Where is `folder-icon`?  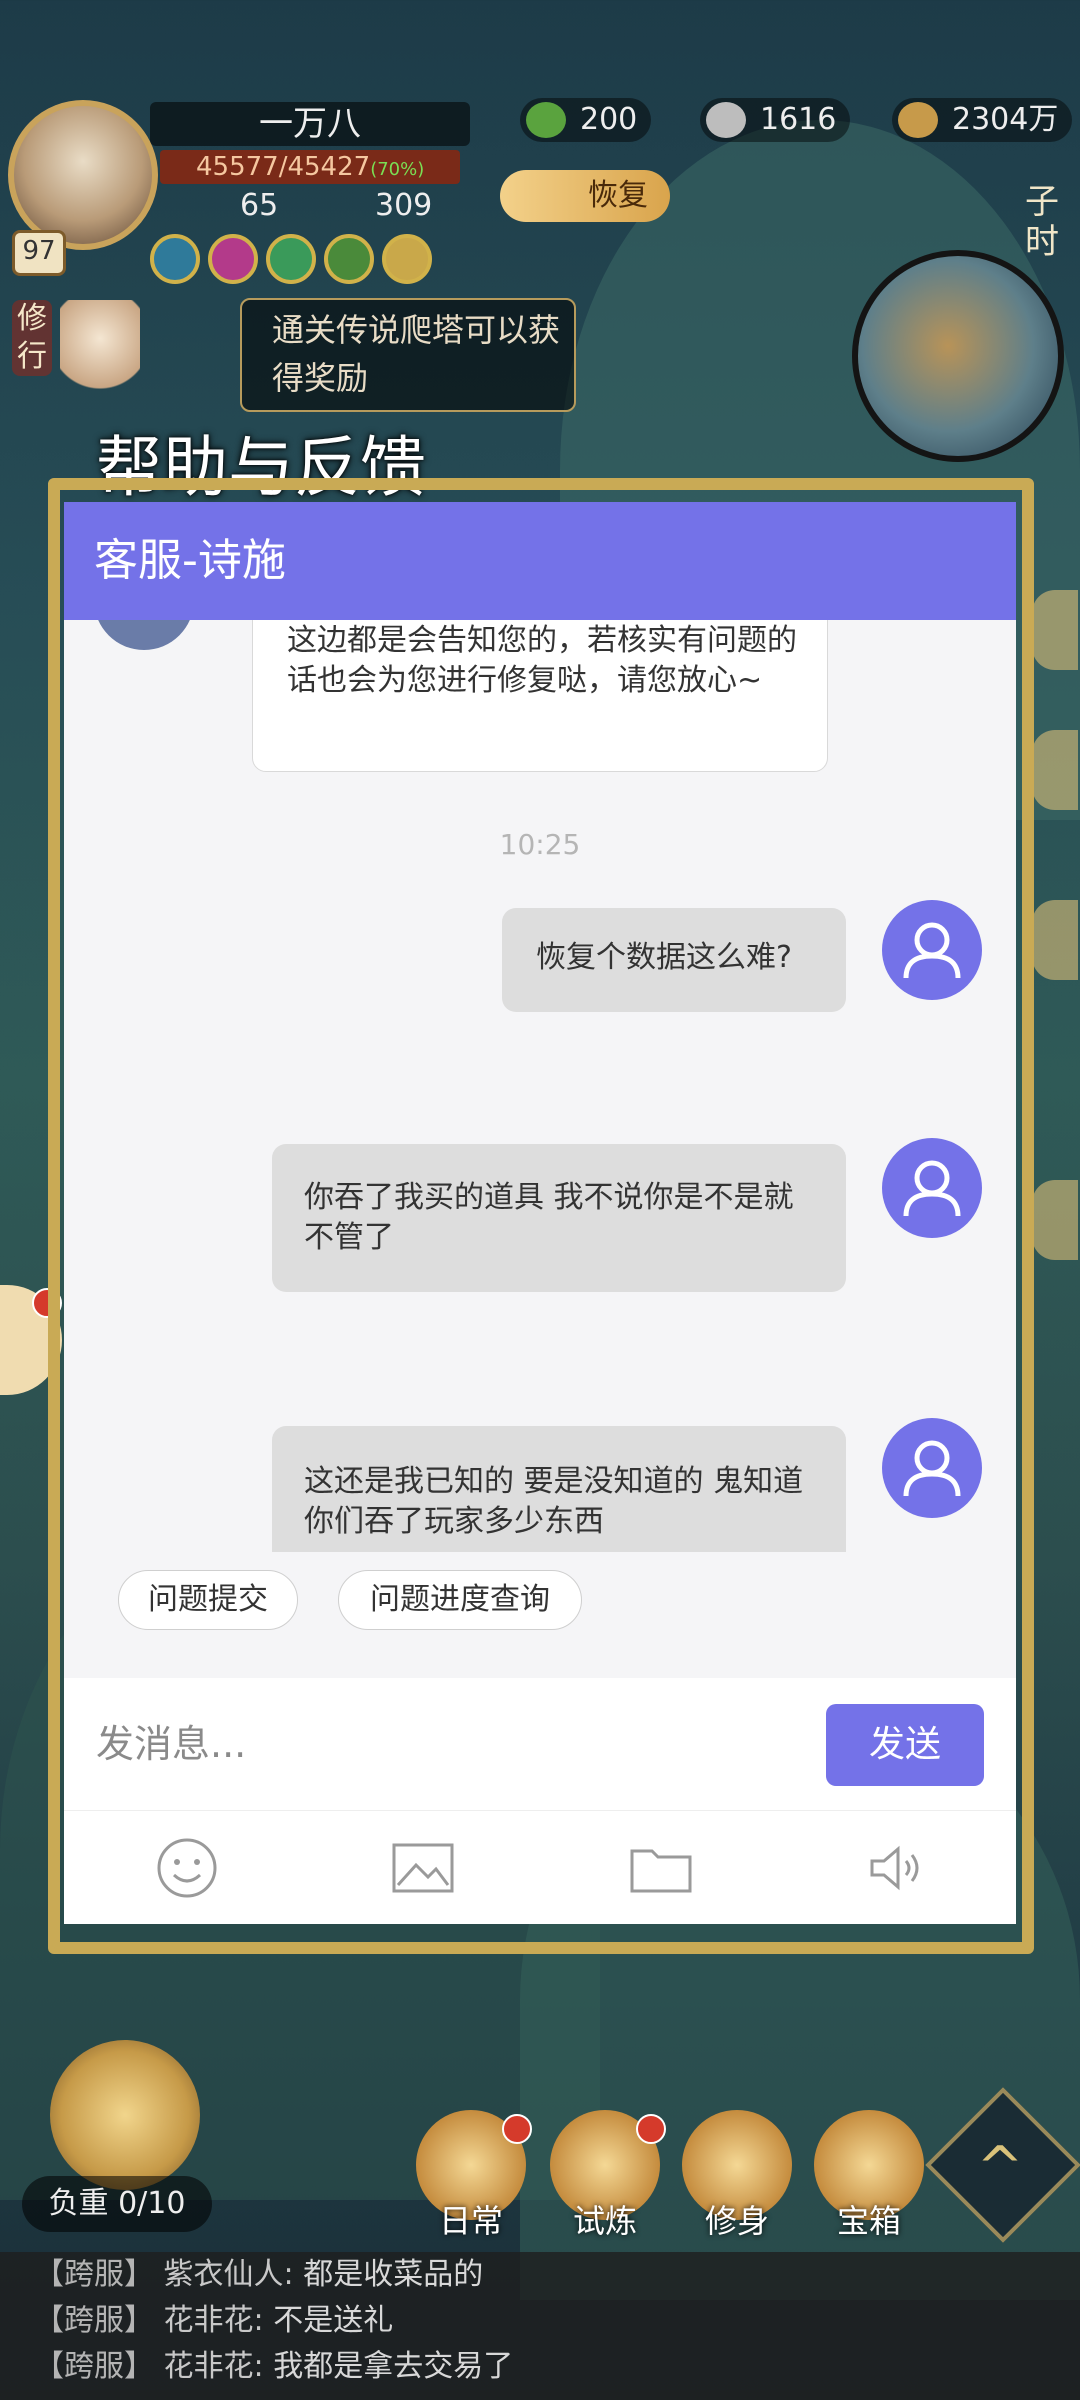
folder-icon is located at coordinates (661, 1868).